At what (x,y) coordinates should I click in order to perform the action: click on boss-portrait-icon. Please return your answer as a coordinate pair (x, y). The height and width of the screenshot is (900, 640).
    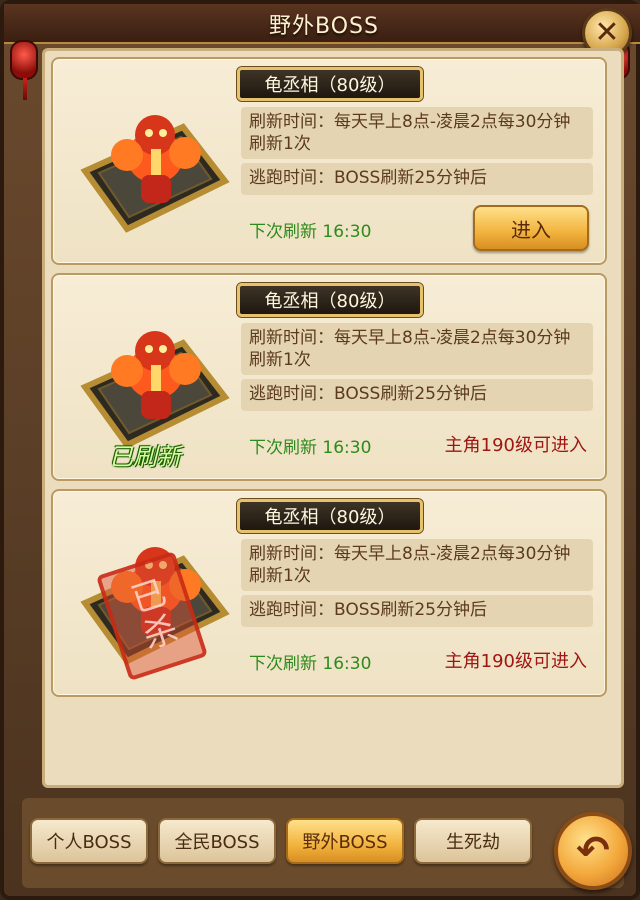
    Looking at the image, I should click on (155, 174).